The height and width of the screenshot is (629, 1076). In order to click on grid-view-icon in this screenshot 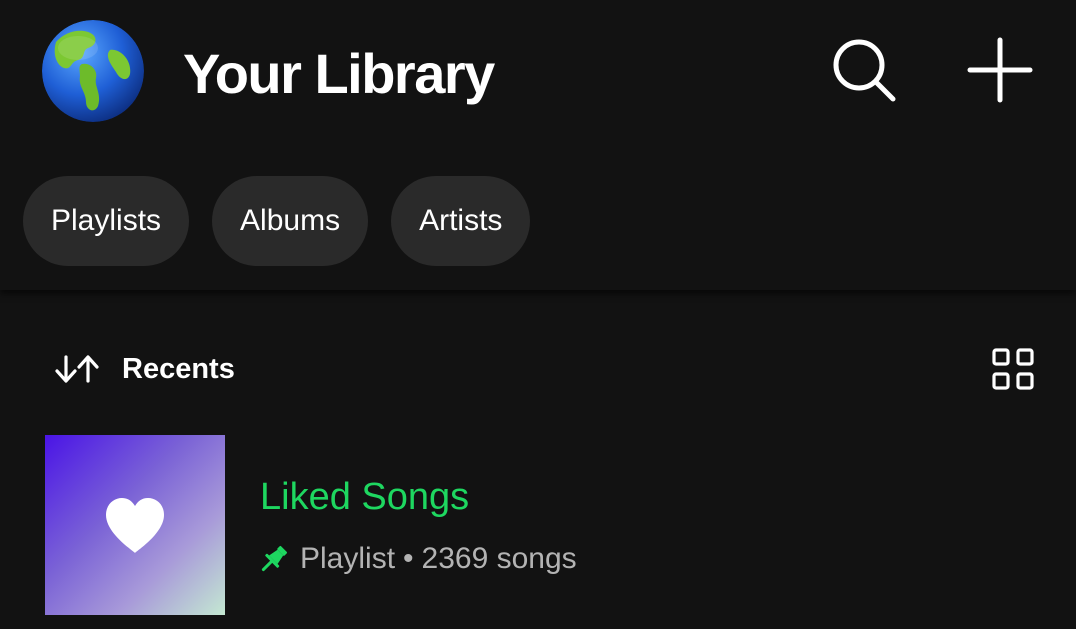, I will do `click(1013, 369)`.